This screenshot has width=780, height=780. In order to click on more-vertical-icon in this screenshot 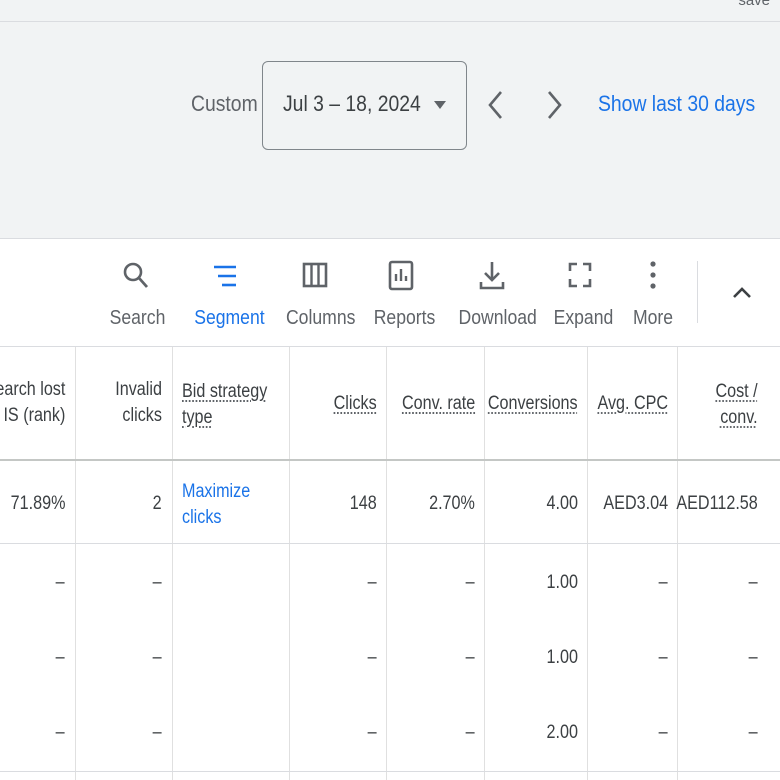, I will do `click(653, 275)`.